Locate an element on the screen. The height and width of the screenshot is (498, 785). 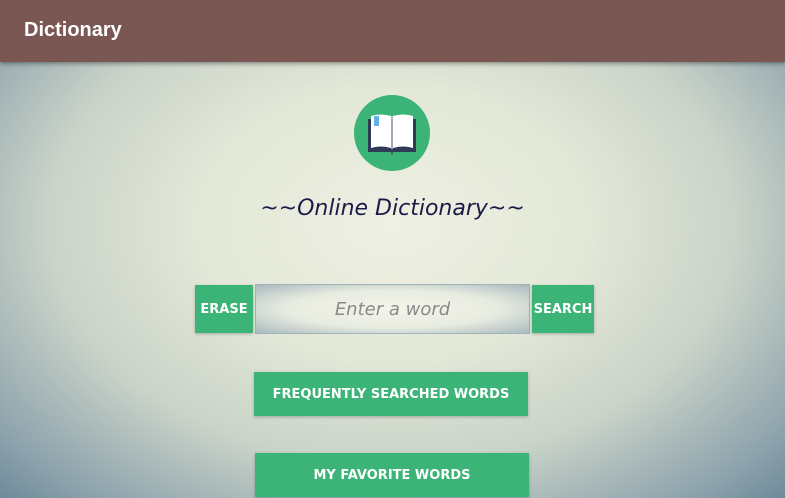
word-search-input is located at coordinates (392, 309).